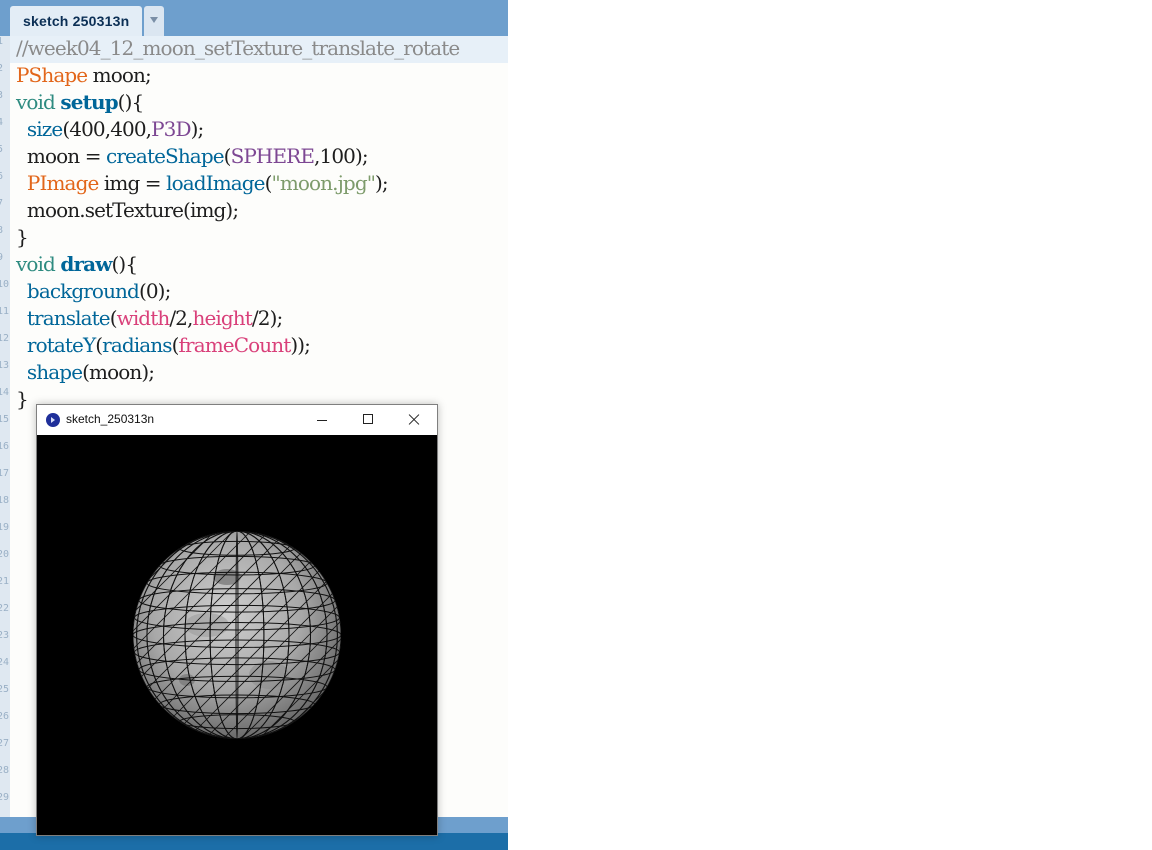 This screenshot has height=850, width=1152. What do you see at coordinates (272, 156) in the screenshot?
I see `constant-token: SPHERE` at bounding box center [272, 156].